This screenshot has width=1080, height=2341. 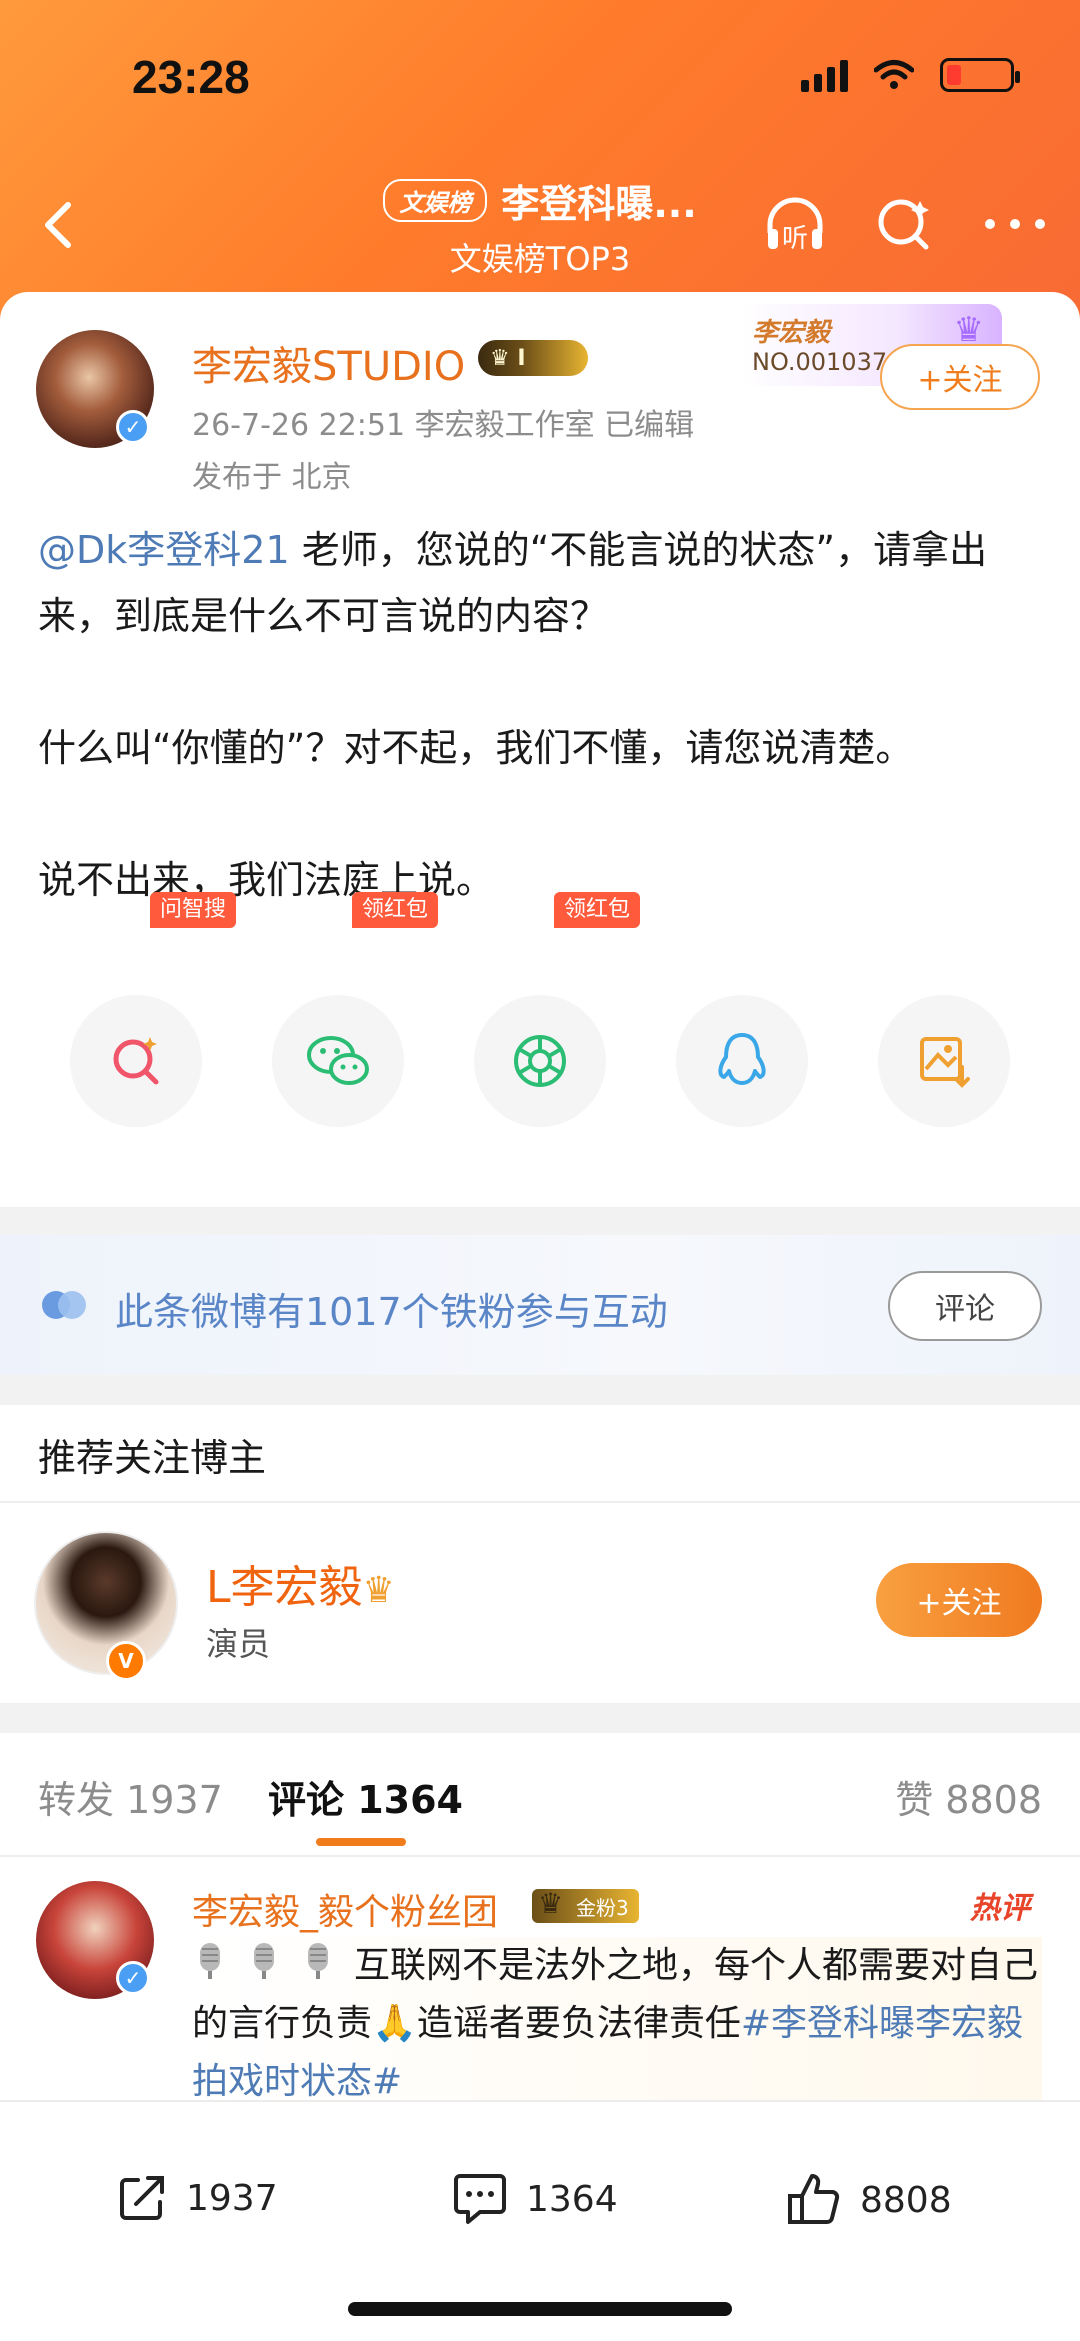 I want to click on headphone-icon: 听, so click(x=795, y=225).